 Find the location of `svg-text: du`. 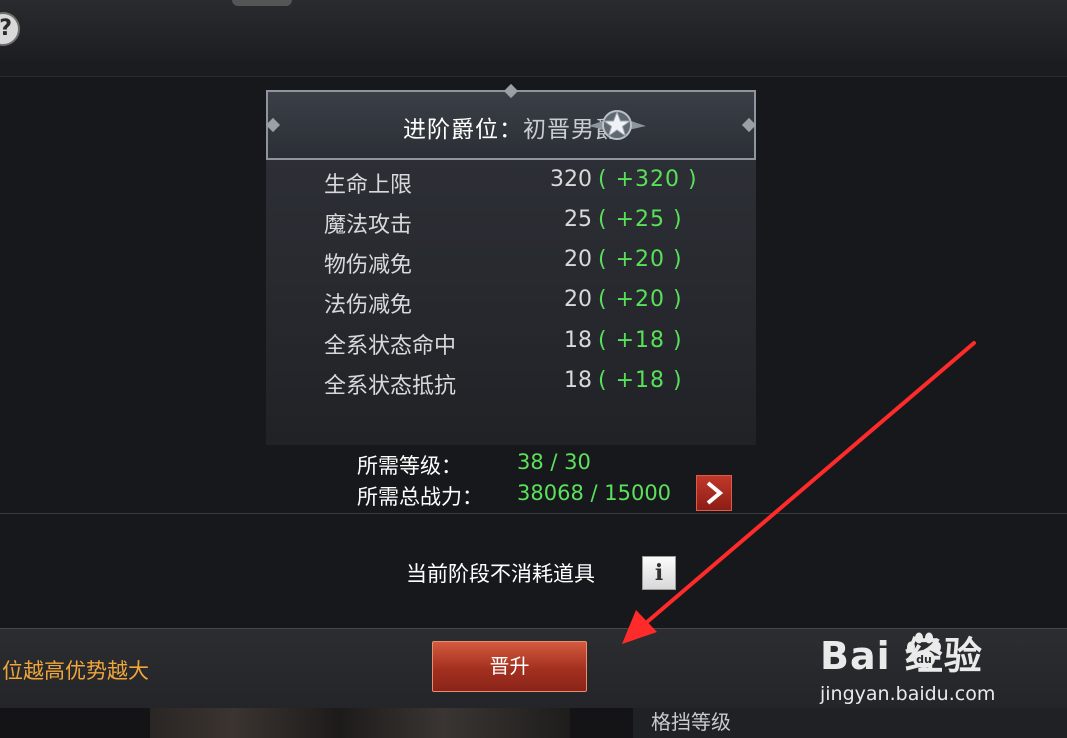

svg-text: du is located at coordinates (924, 659).